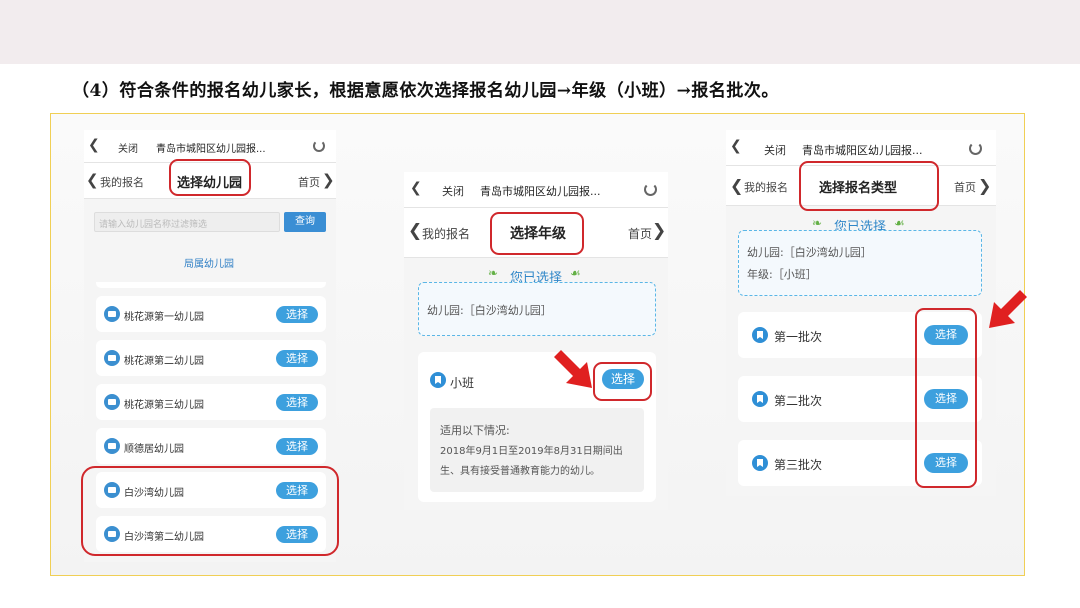  I want to click on highlight-select-column, so click(946, 398).